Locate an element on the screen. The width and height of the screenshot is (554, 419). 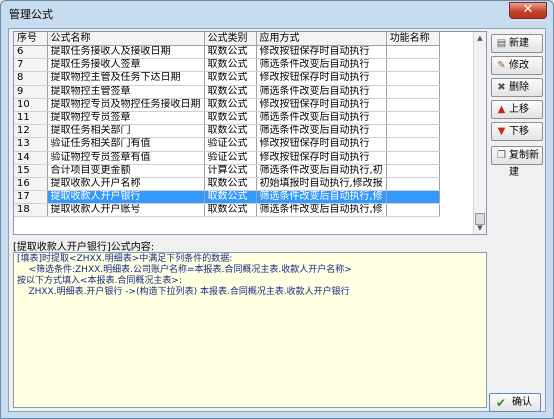
row-index-cell: 12 is located at coordinates (31, 131).